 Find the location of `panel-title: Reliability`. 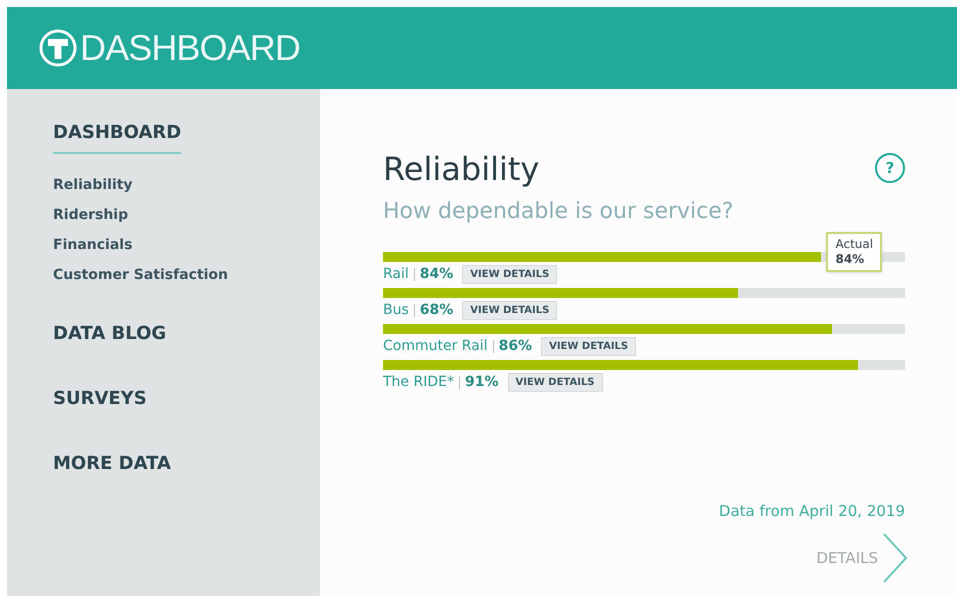

panel-title: Reliability is located at coordinates (461, 169).